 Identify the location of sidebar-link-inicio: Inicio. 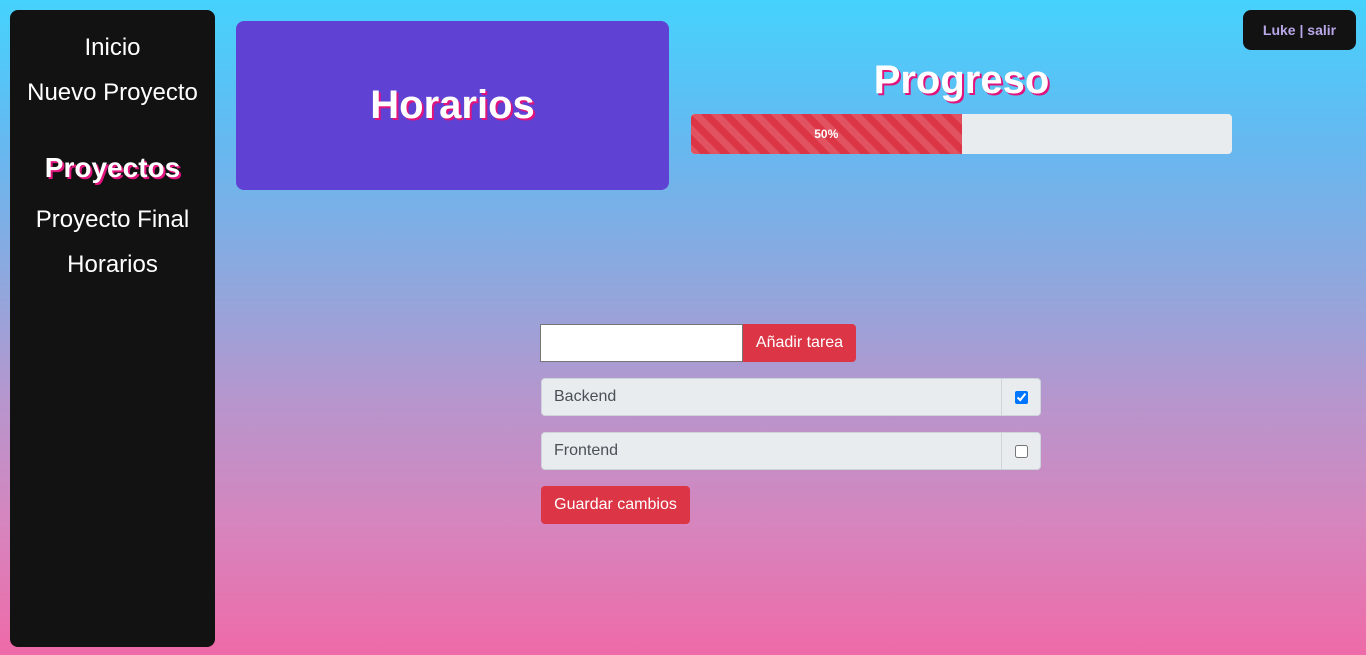
(112, 48).